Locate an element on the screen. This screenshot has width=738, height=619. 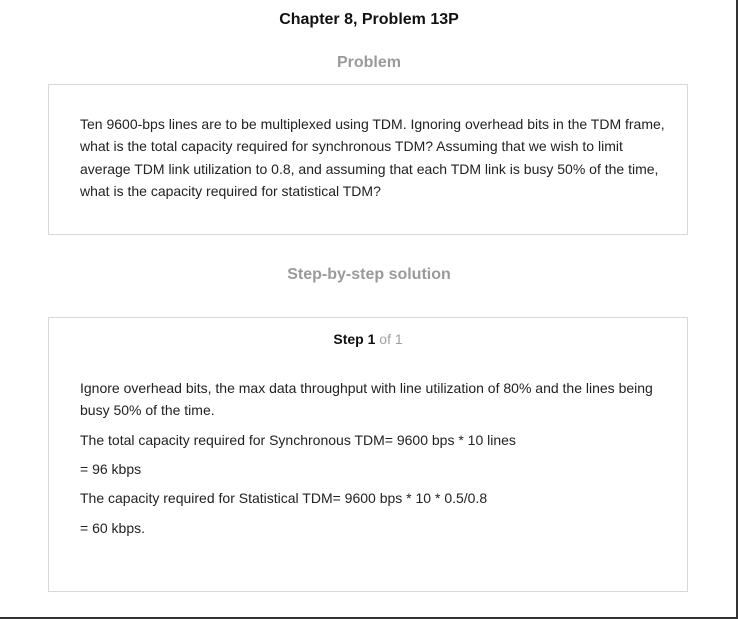
step-header: Step 1 of 1 is located at coordinates (368, 339).